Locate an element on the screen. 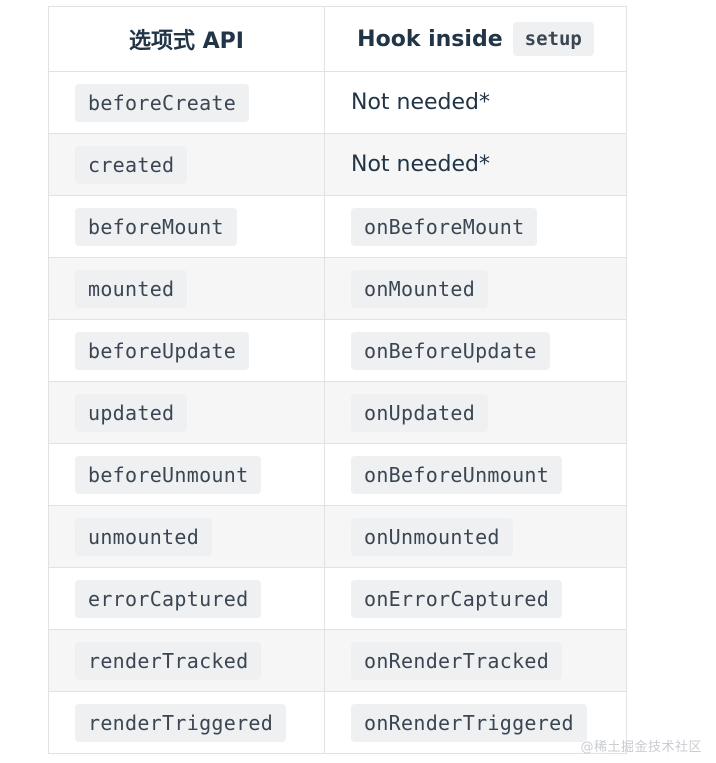 This screenshot has width=716, height=763. option-cell: updated is located at coordinates (186, 412).